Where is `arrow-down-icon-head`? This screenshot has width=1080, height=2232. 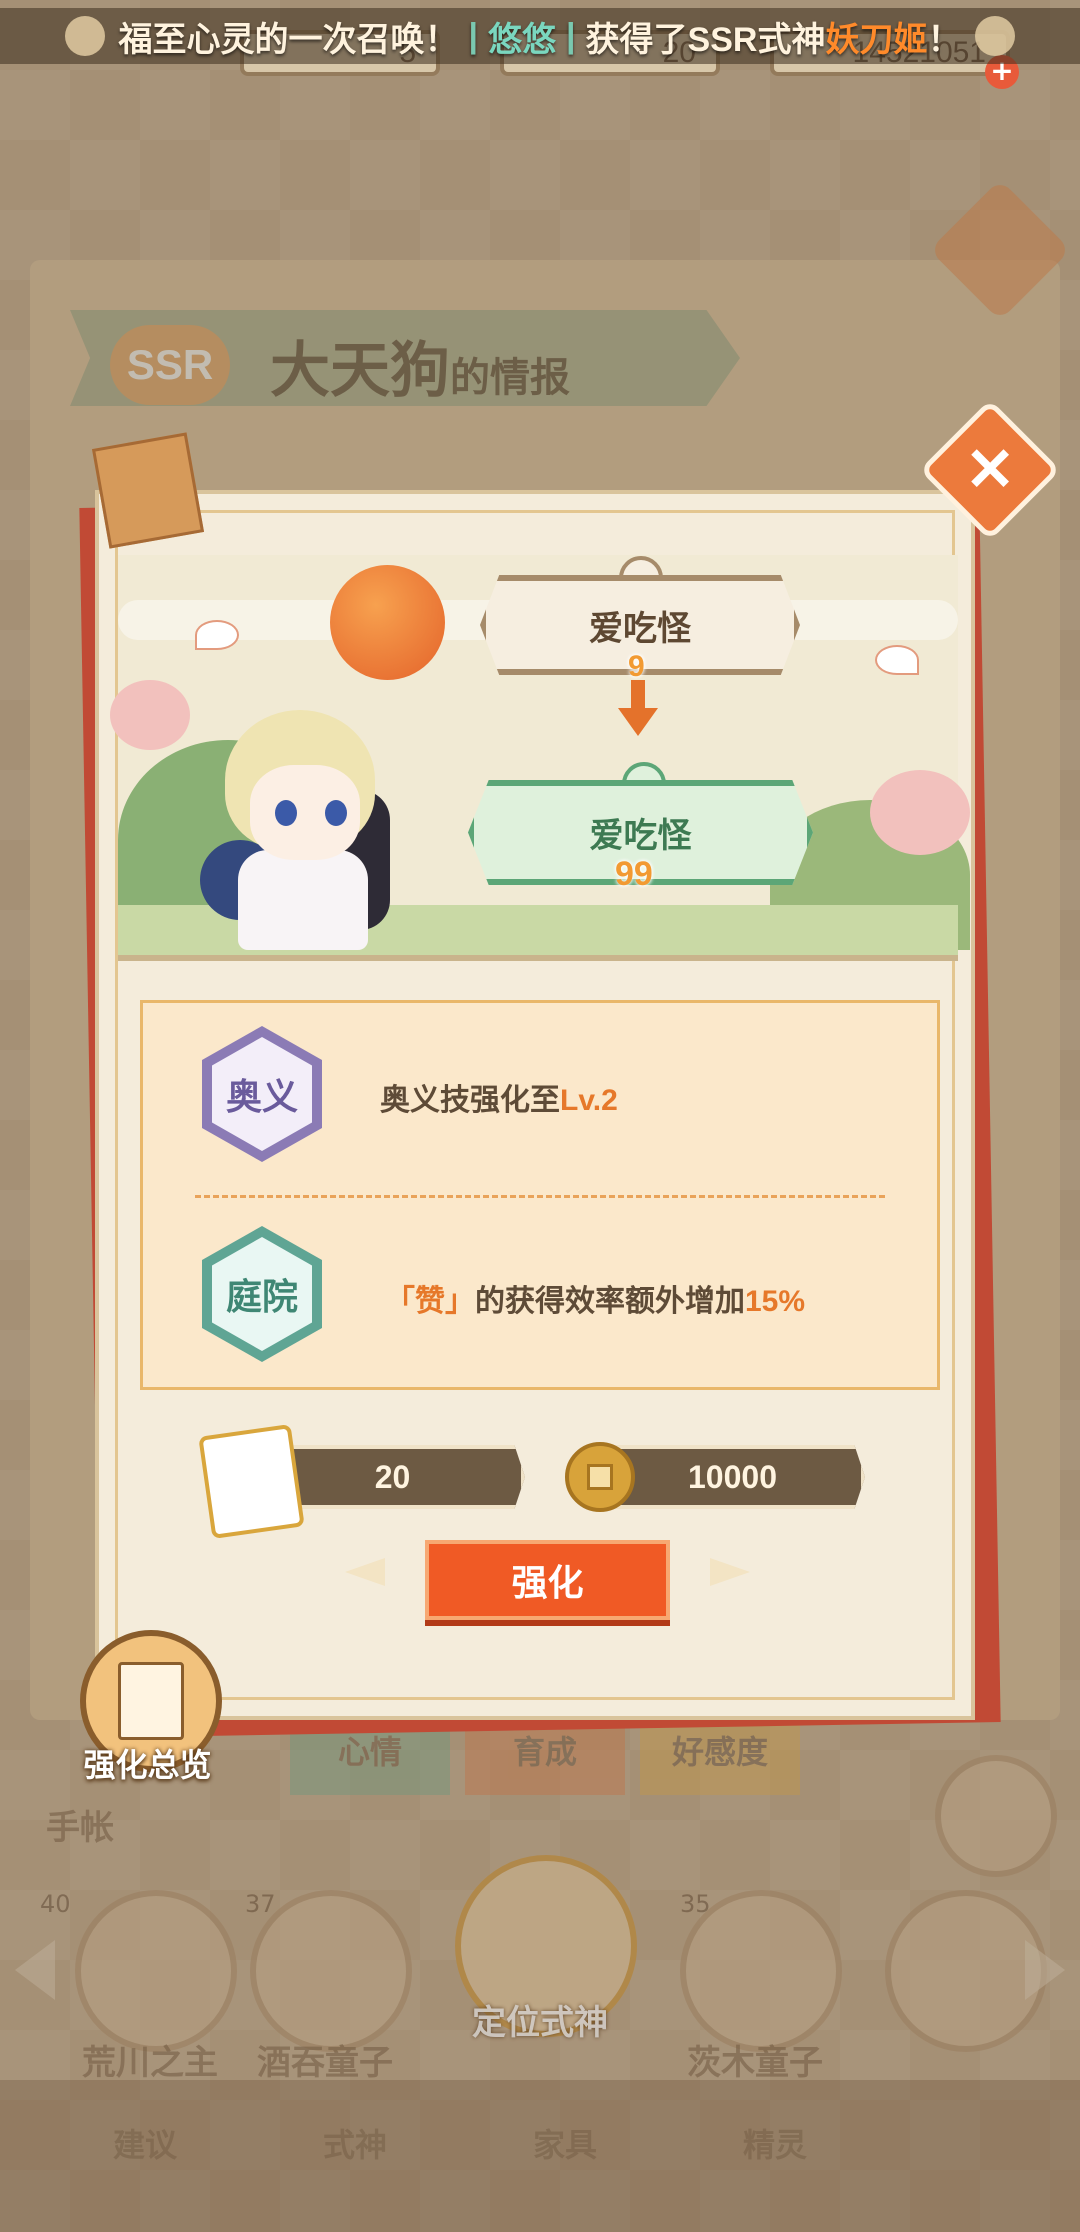
arrow-down-icon-head is located at coordinates (638, 722).